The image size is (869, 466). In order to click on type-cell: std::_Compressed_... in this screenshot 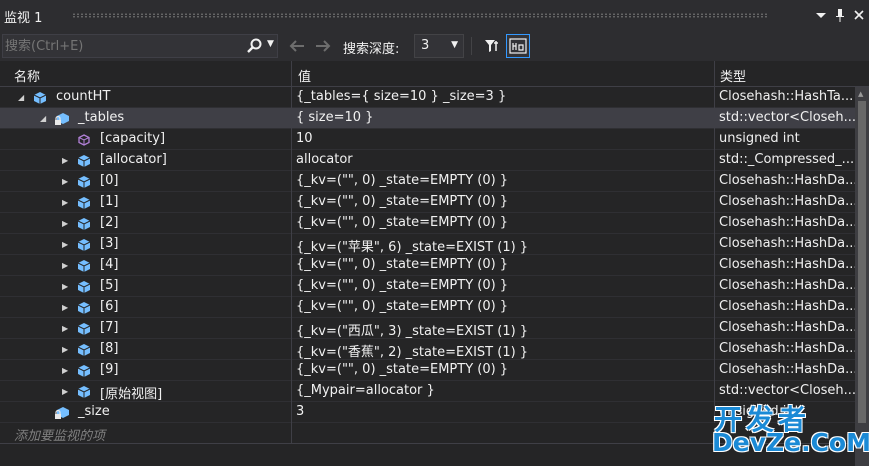, I will do `click(787, 159)`.